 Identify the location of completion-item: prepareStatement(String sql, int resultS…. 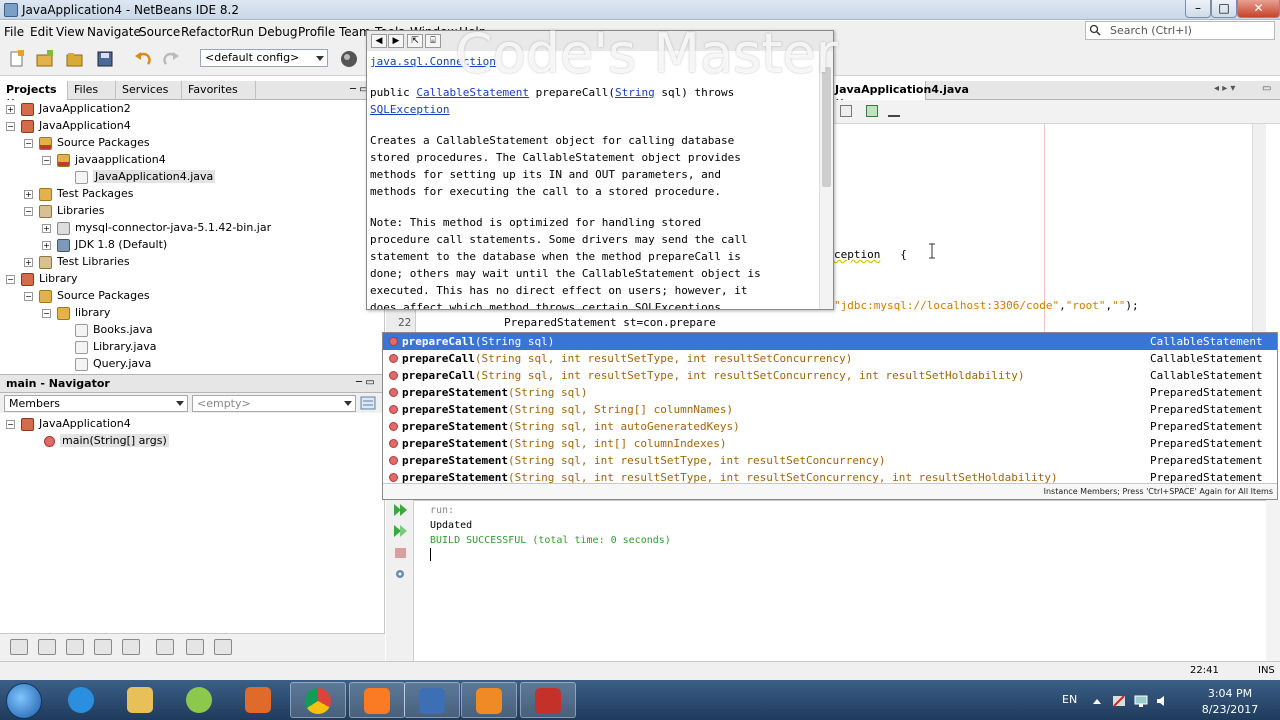
(830, 460).